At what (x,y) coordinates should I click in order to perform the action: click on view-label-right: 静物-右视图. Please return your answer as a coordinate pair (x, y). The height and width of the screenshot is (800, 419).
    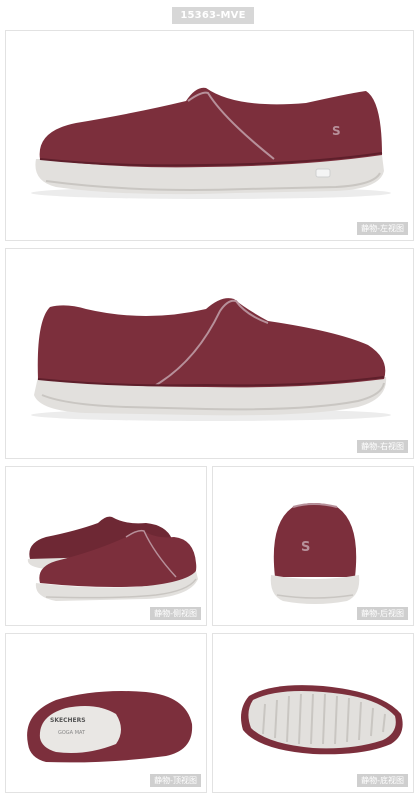
    Looking at the image, I should click on (382, 446).